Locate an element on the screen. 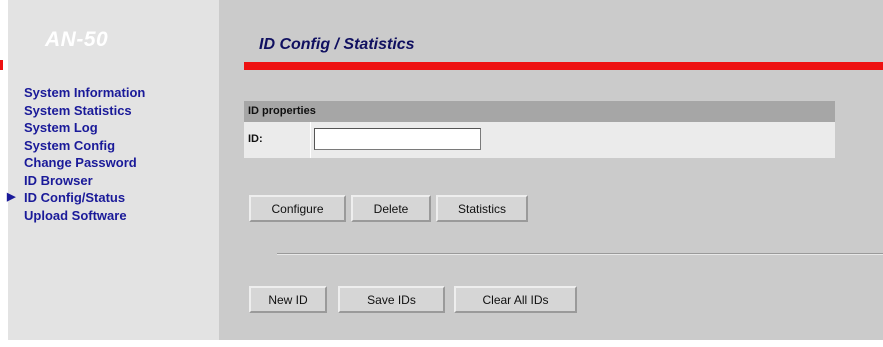 The height and width of the screenshot is (347, 883). sidebar-item-label: ID Config/Status is located at coordinates (75, 197).